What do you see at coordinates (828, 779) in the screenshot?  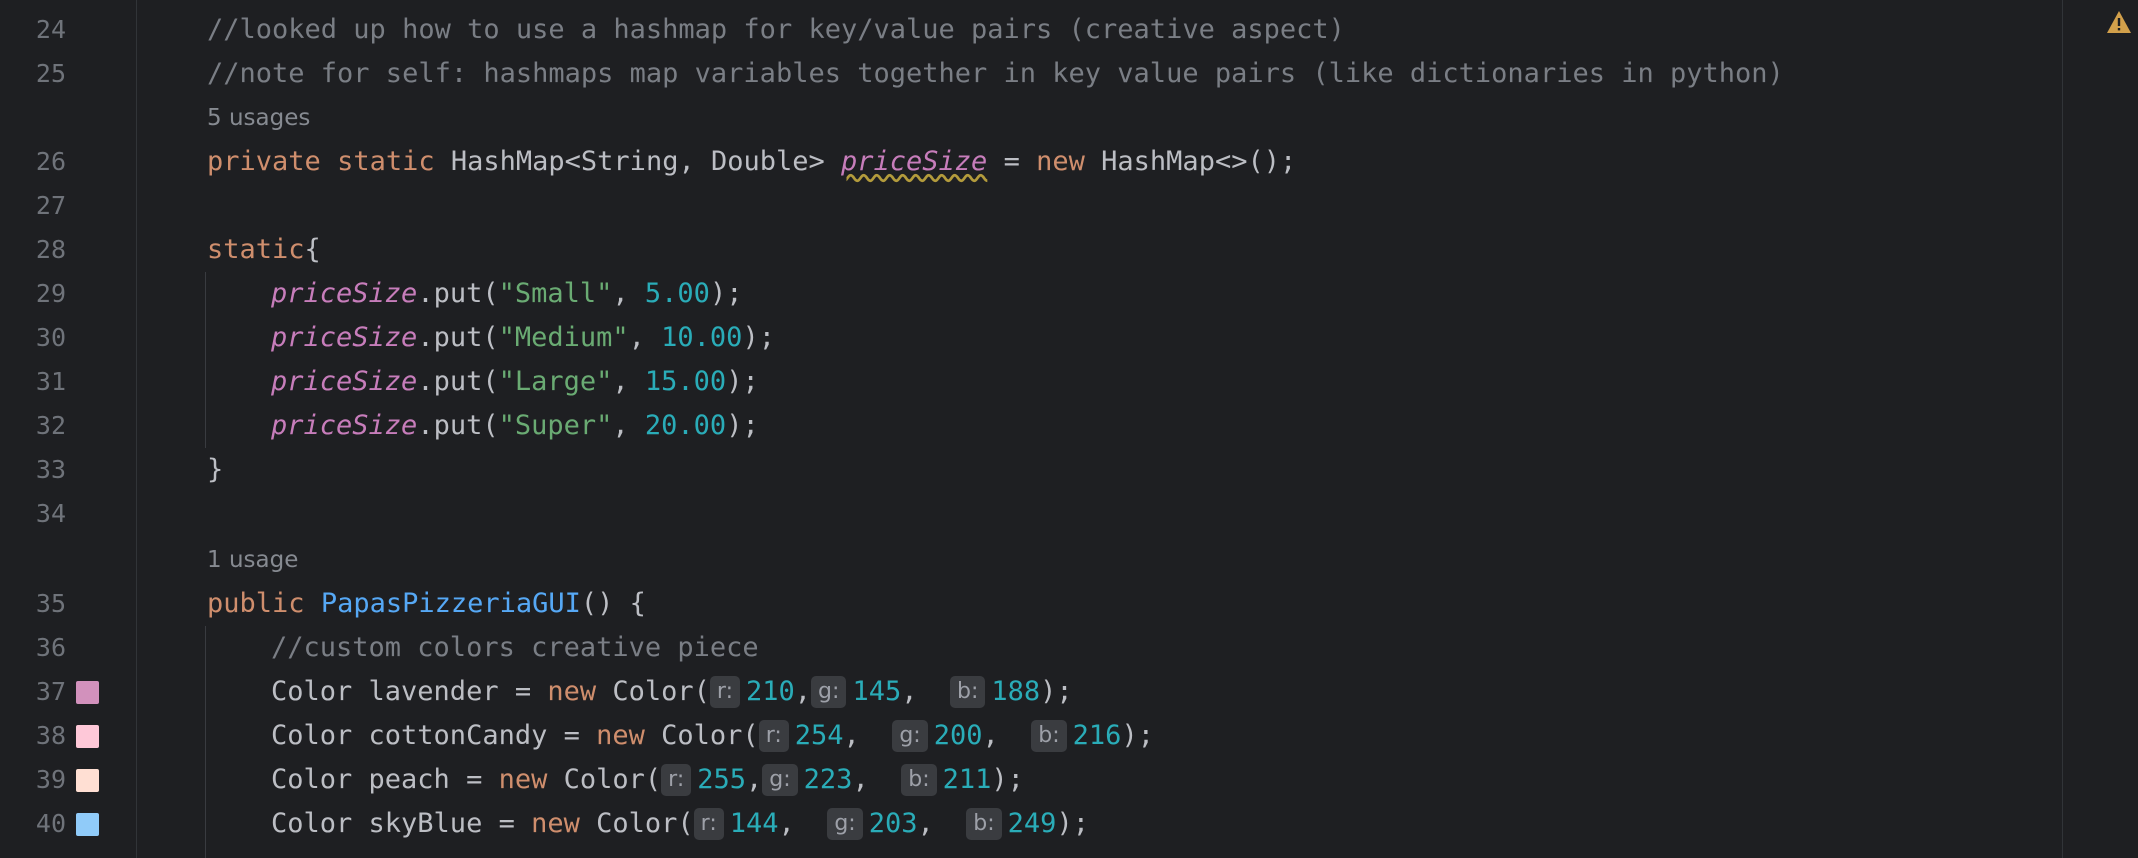 I see `number-literal: 223` at bounding box center [828, 779].